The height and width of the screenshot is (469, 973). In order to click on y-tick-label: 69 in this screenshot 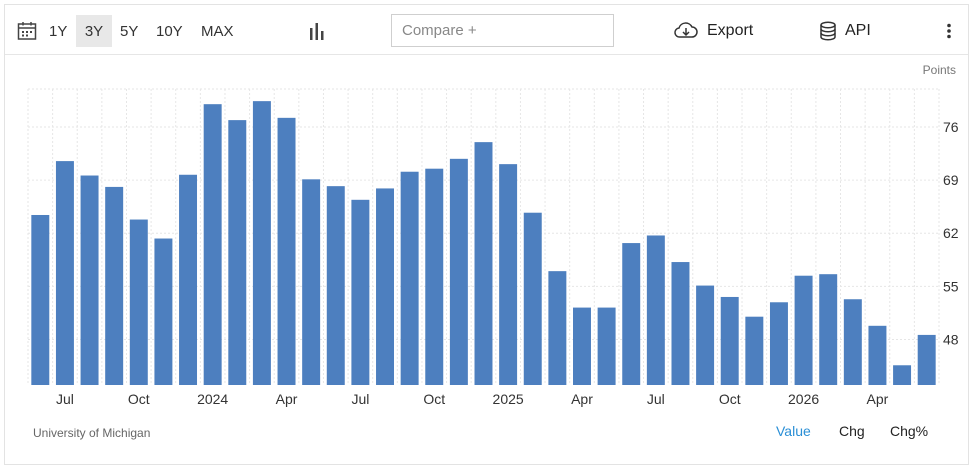, I will do `click(951, 180)`.